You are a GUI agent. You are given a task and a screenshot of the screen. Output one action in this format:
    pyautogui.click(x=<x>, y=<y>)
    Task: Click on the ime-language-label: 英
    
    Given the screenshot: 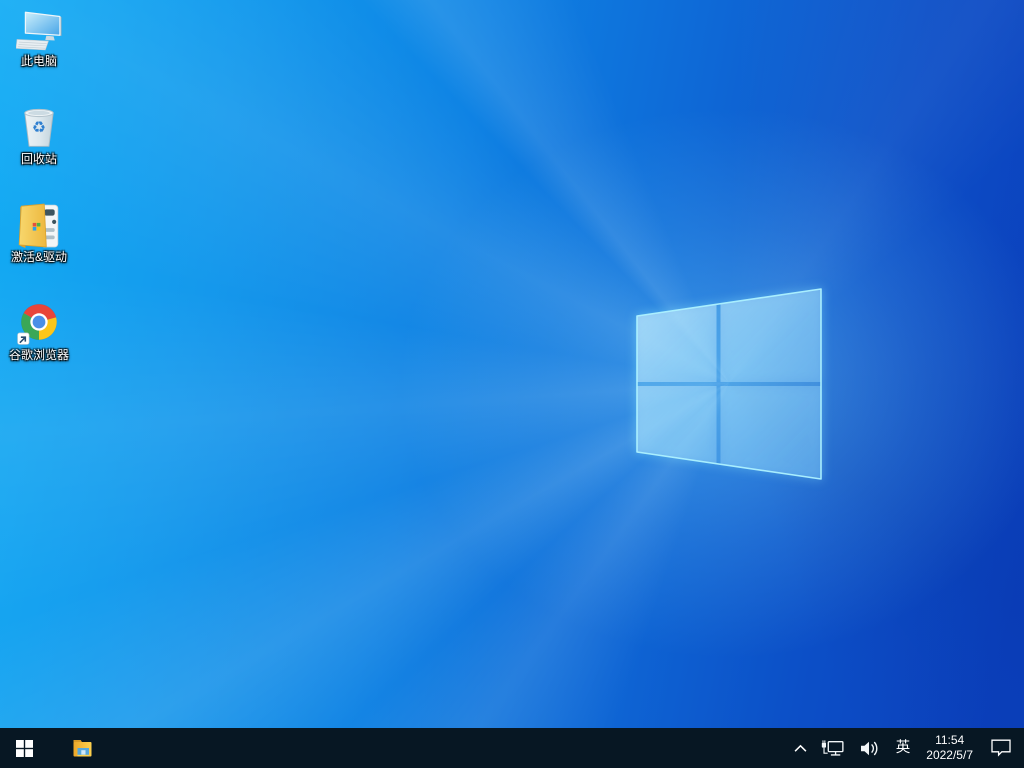 What is the action you would take?
    pyautogui.click(x=903, y=748)
    